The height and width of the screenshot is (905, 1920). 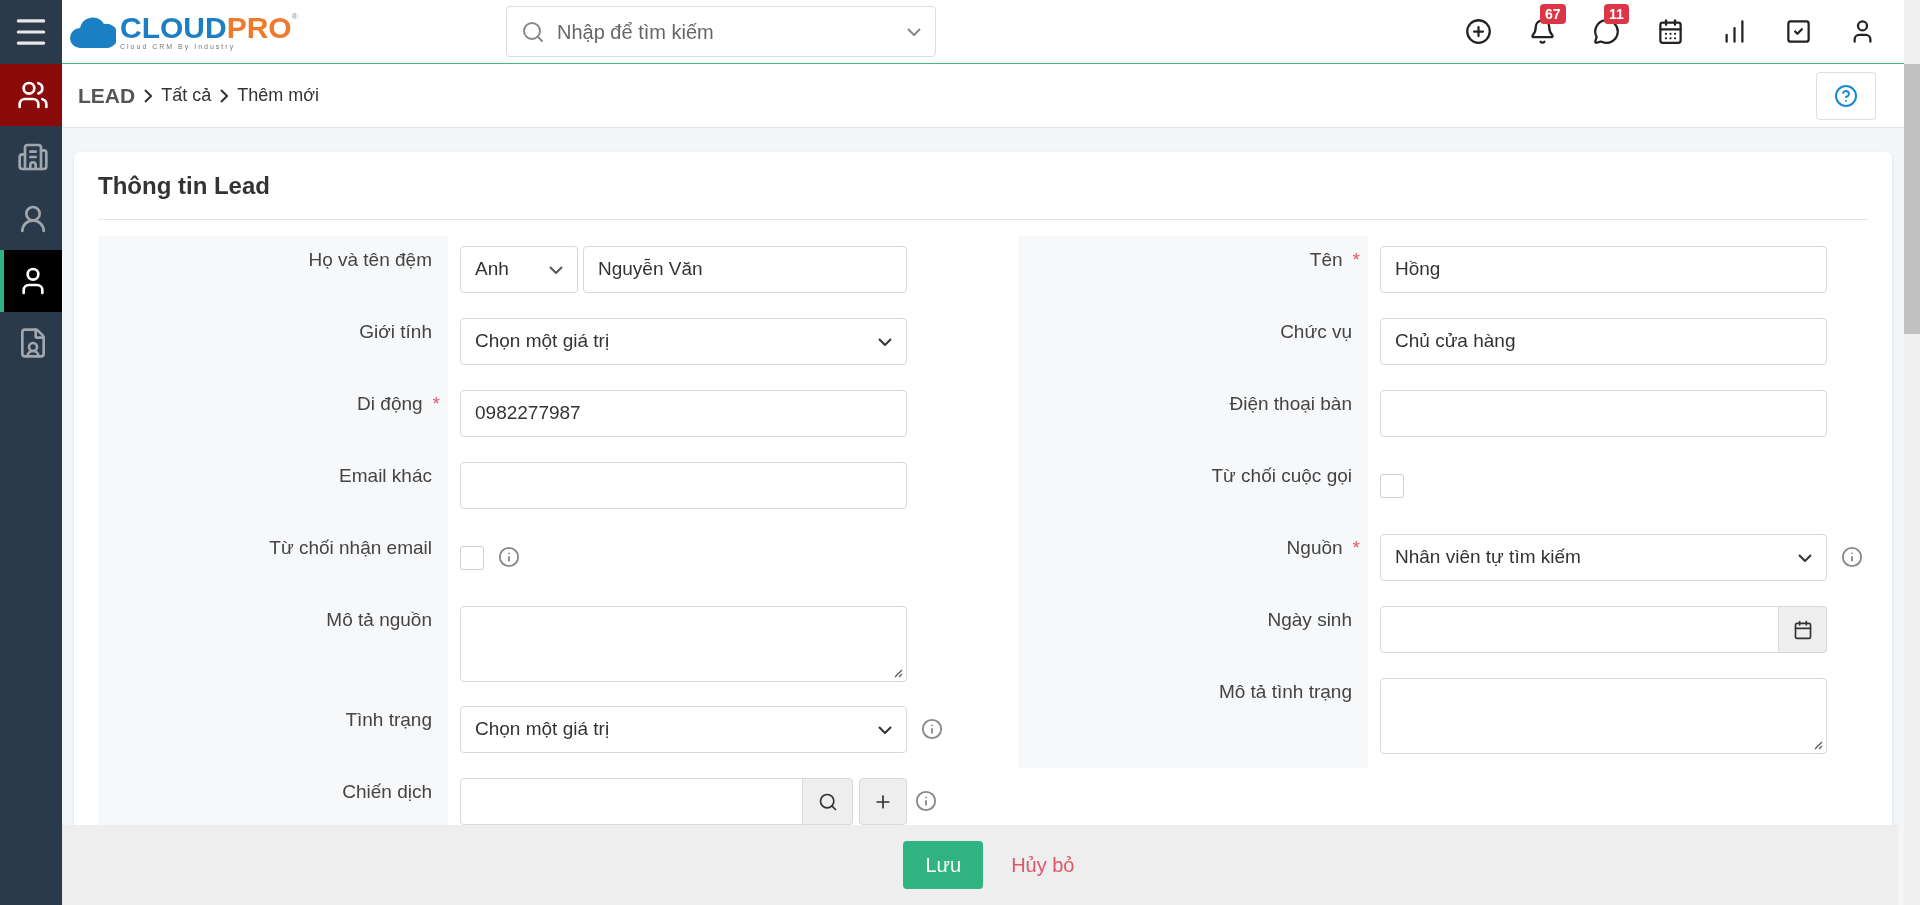 What do you see at coordinates (1579, 629) in the screenshot?
I see `date-field` at bounding box center [1579, 629].